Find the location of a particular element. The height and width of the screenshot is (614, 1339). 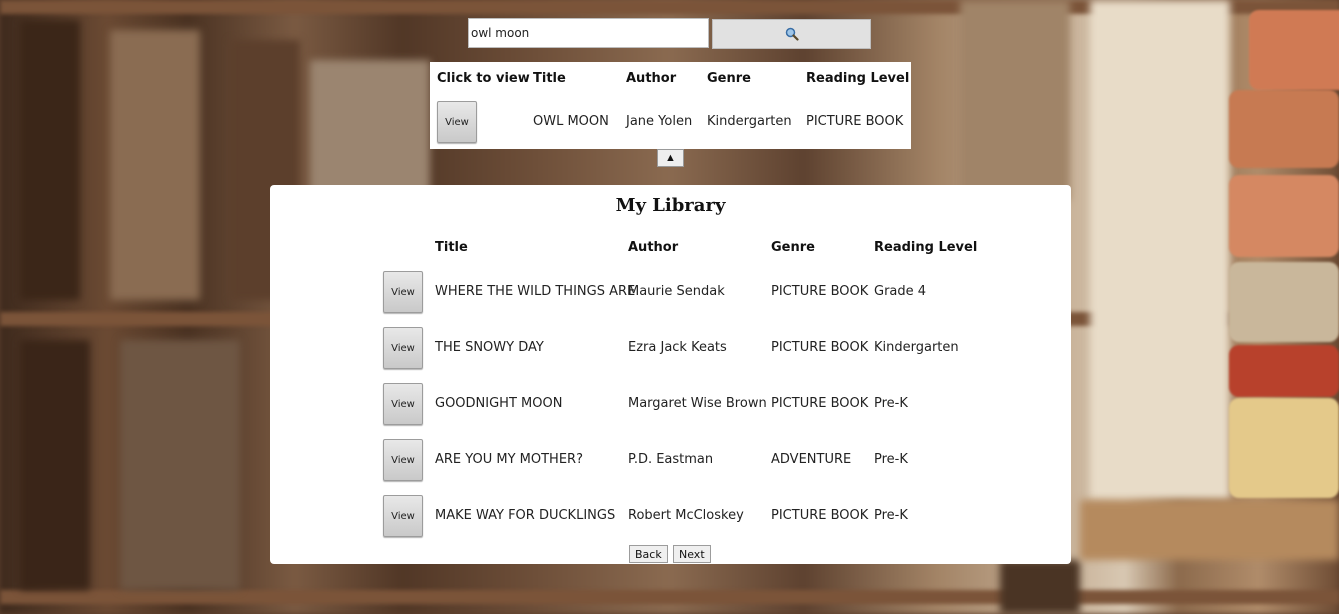

result-author: Jane Yolen is located at coordinates (659, 121).